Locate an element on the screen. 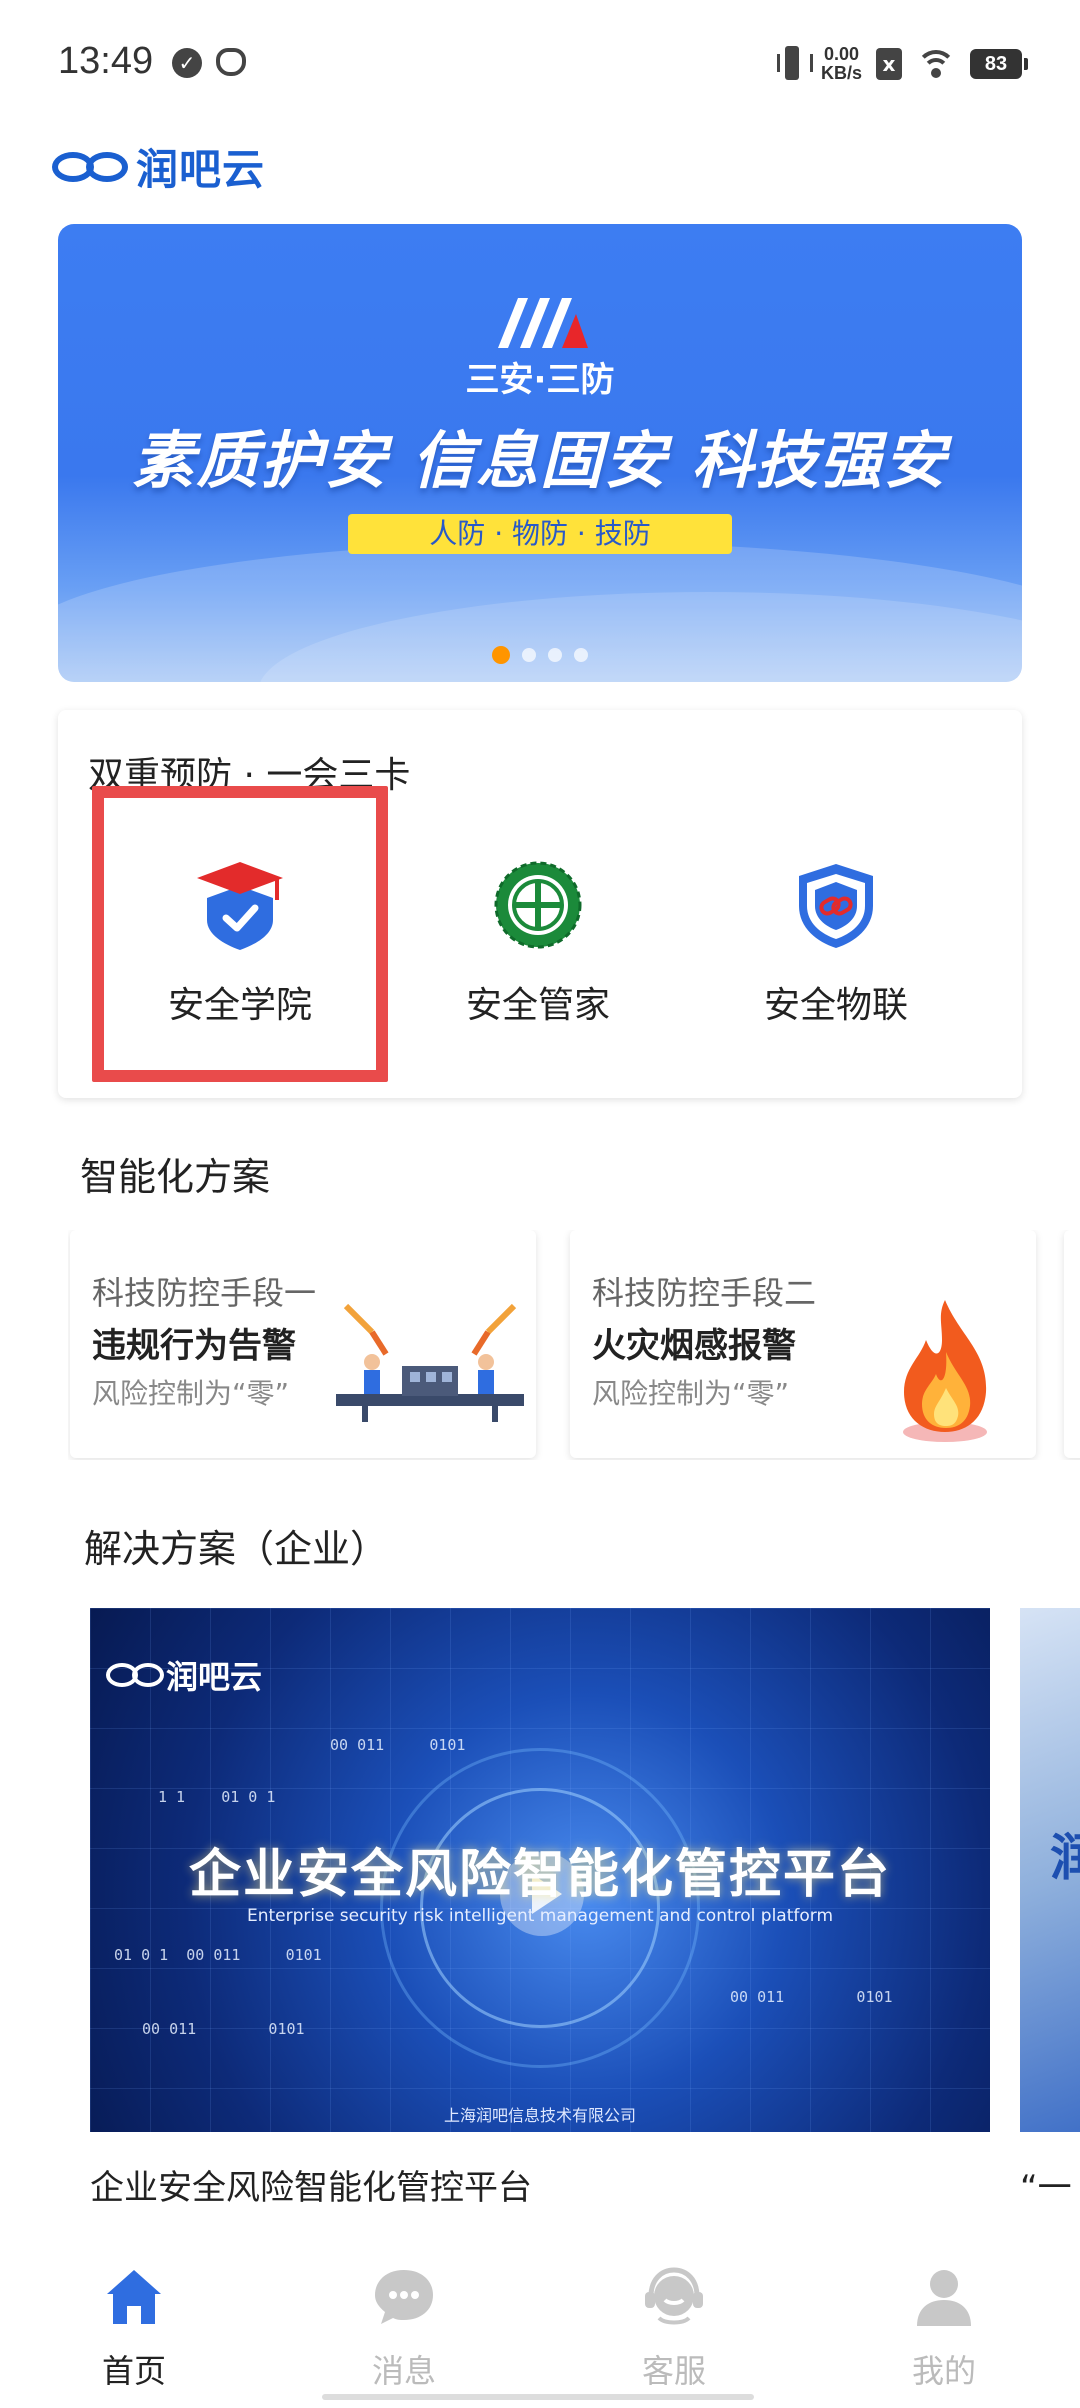 This screenshot has height=2408, width=1080. safety-emblem-icon is located at coordinates (538, 905).